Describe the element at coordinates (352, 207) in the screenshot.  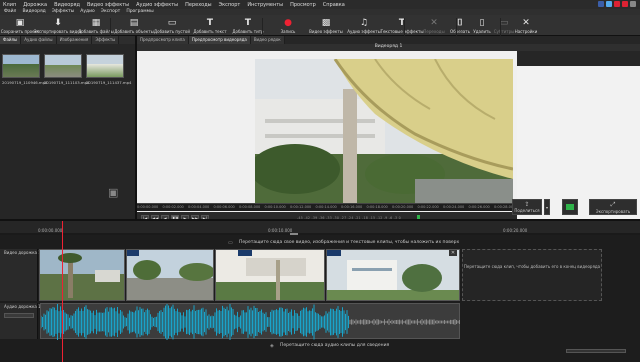
I see `ruler-tick: 0:00:16.000` at that location.